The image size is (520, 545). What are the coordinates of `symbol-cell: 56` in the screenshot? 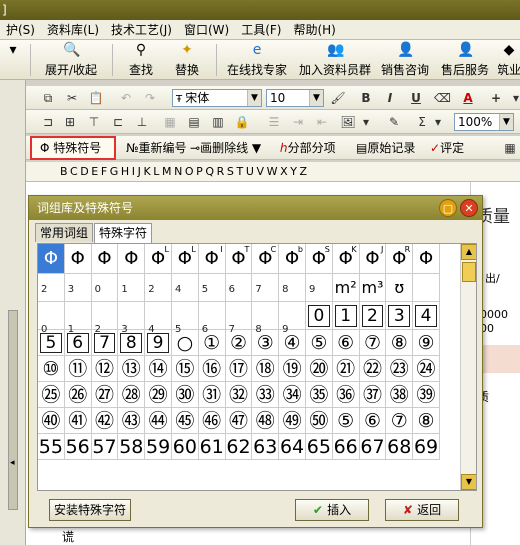 It's located at (78, 447).